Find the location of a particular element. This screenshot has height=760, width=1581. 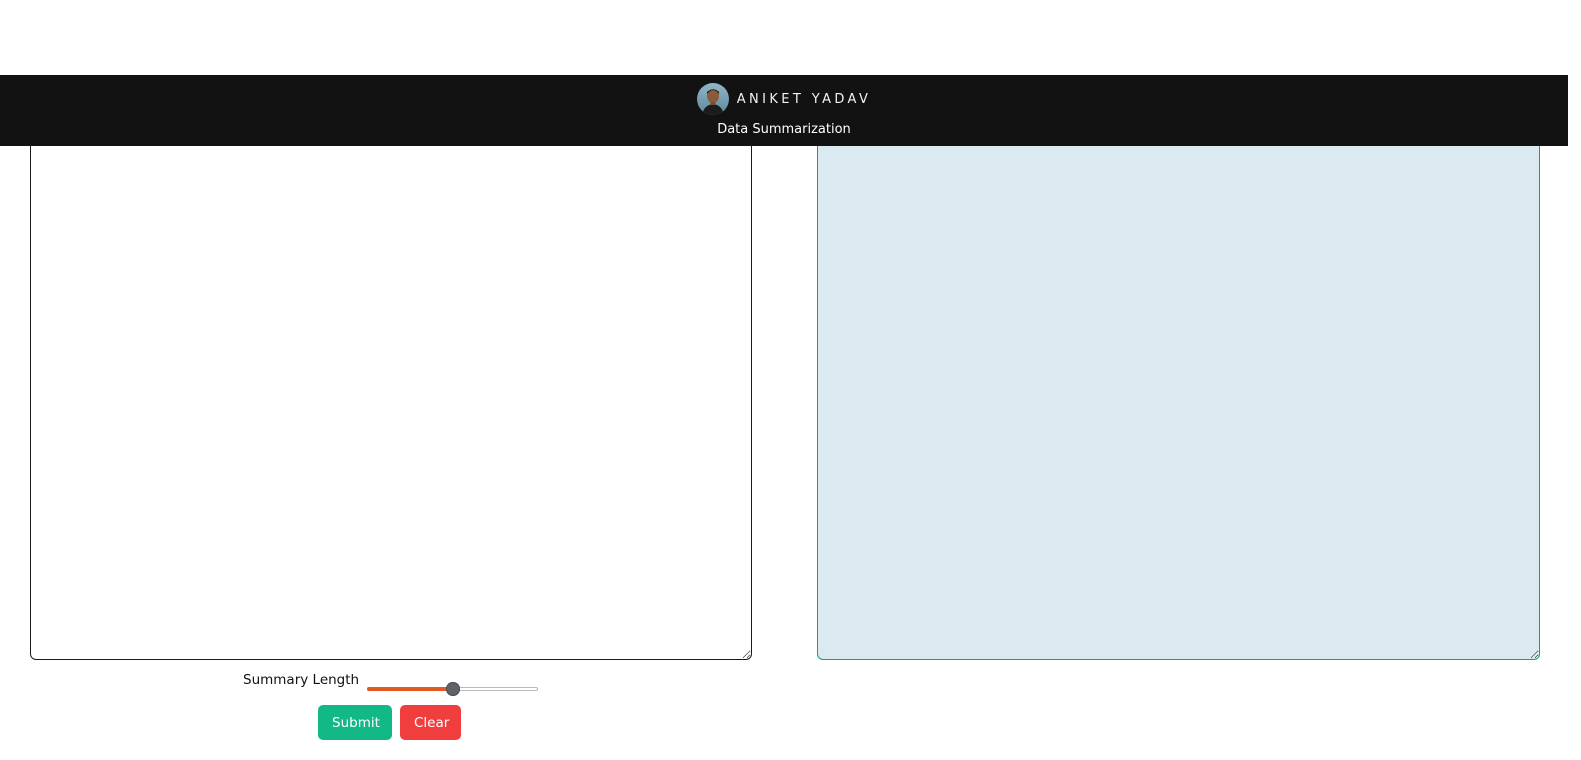

summary-length-slider is located at coordinates (453, 686).